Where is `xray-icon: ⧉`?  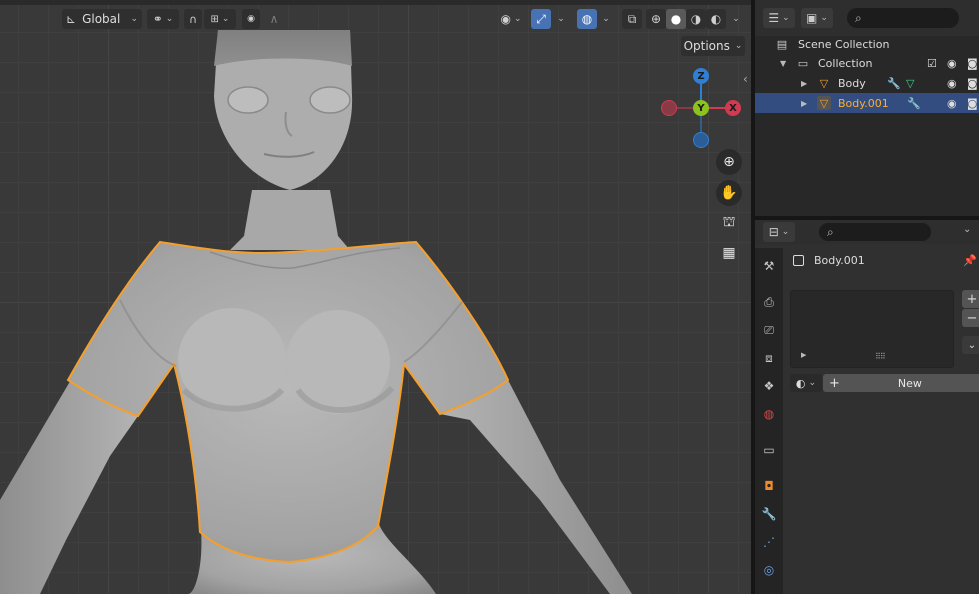
xray-icon: ⧉ is located at coordinates (632, 18).